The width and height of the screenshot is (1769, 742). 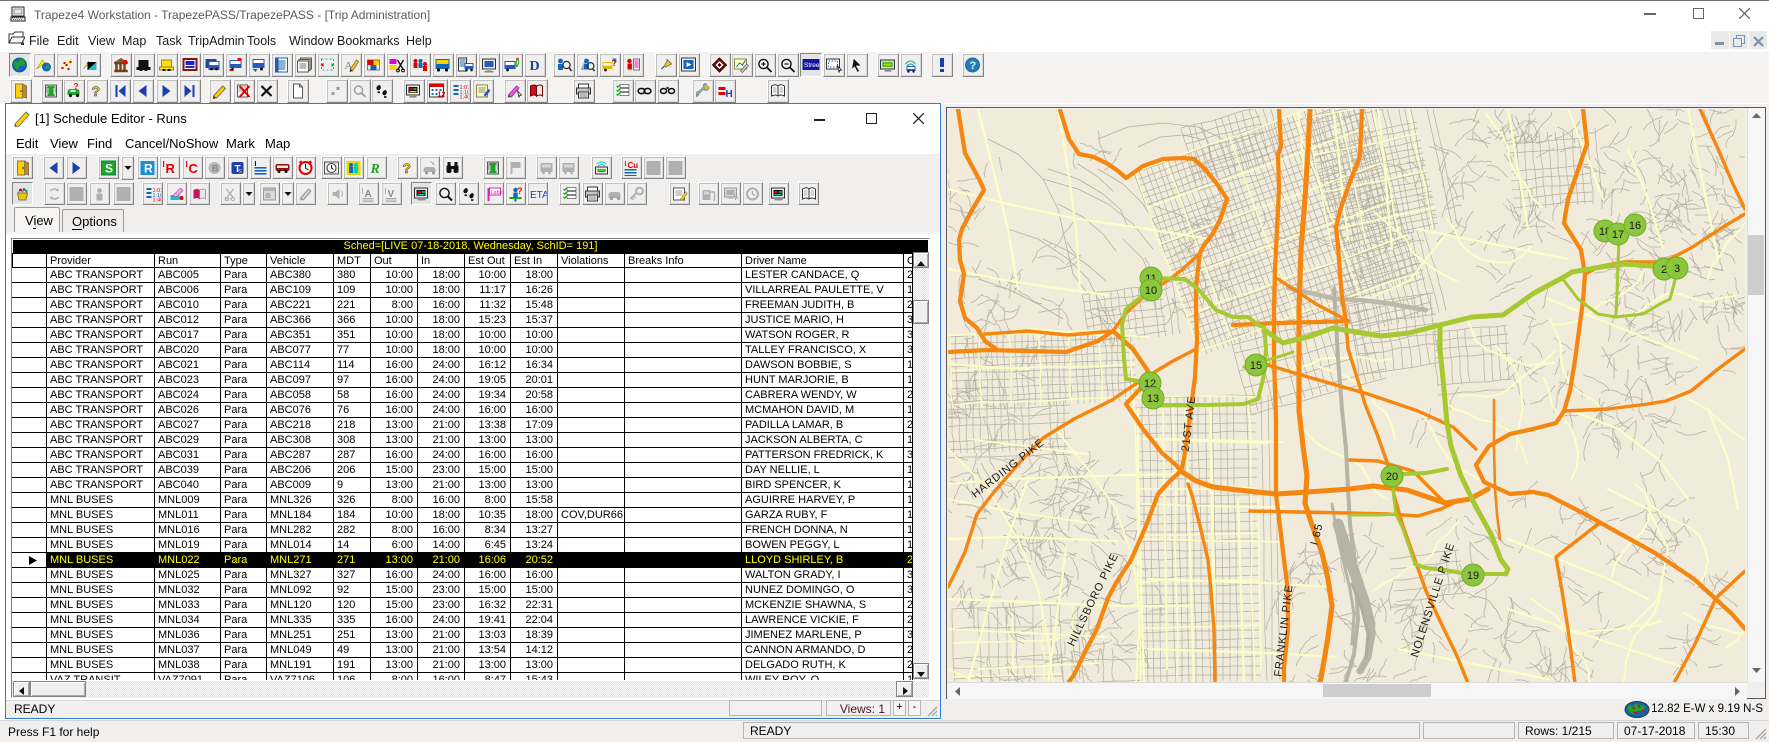 What do you see at coordinates (240, 171) in the screenshot?
I see `svg-text: s` at bounding box center [240, 171].